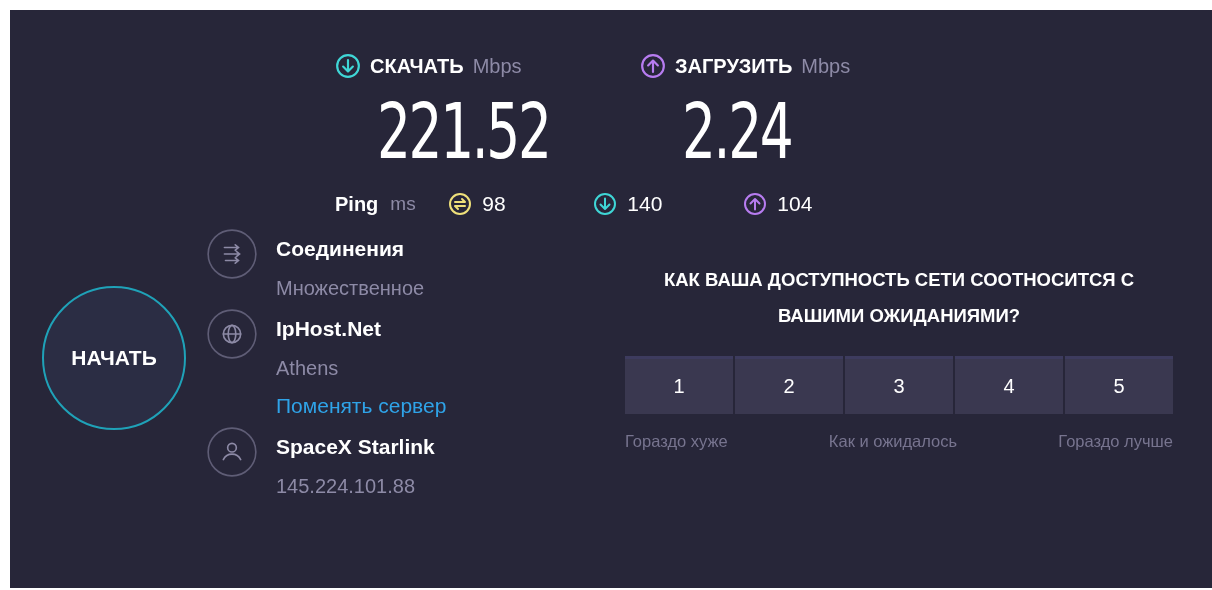  What do you see at coordinates (737, 132) in the screenshot?
I see `speed-value: 2.24` at bounding box center [737, 132].